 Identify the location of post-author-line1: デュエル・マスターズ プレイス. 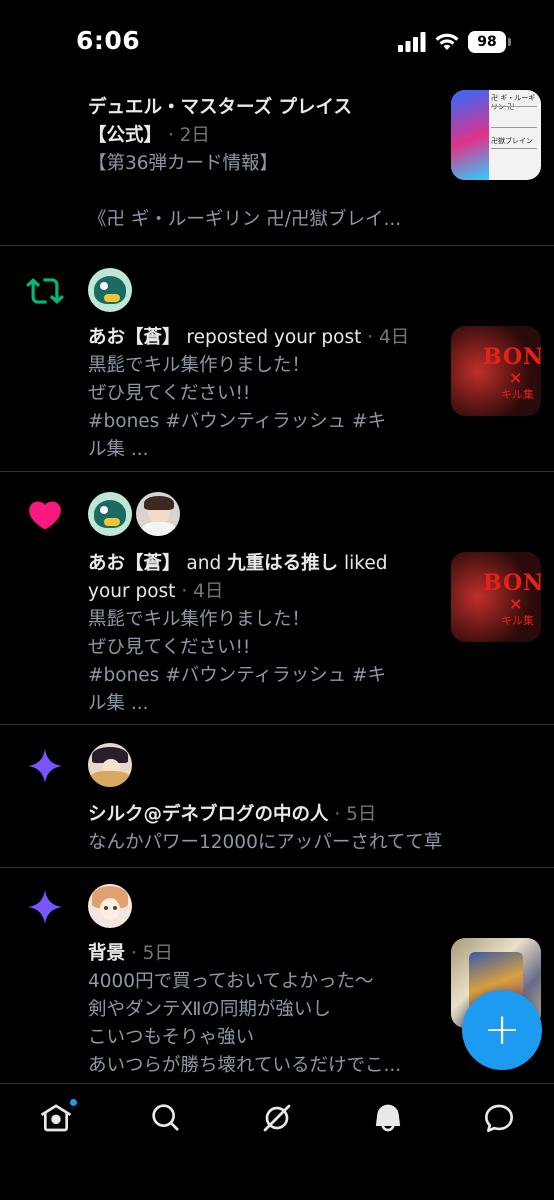
(258, 108).